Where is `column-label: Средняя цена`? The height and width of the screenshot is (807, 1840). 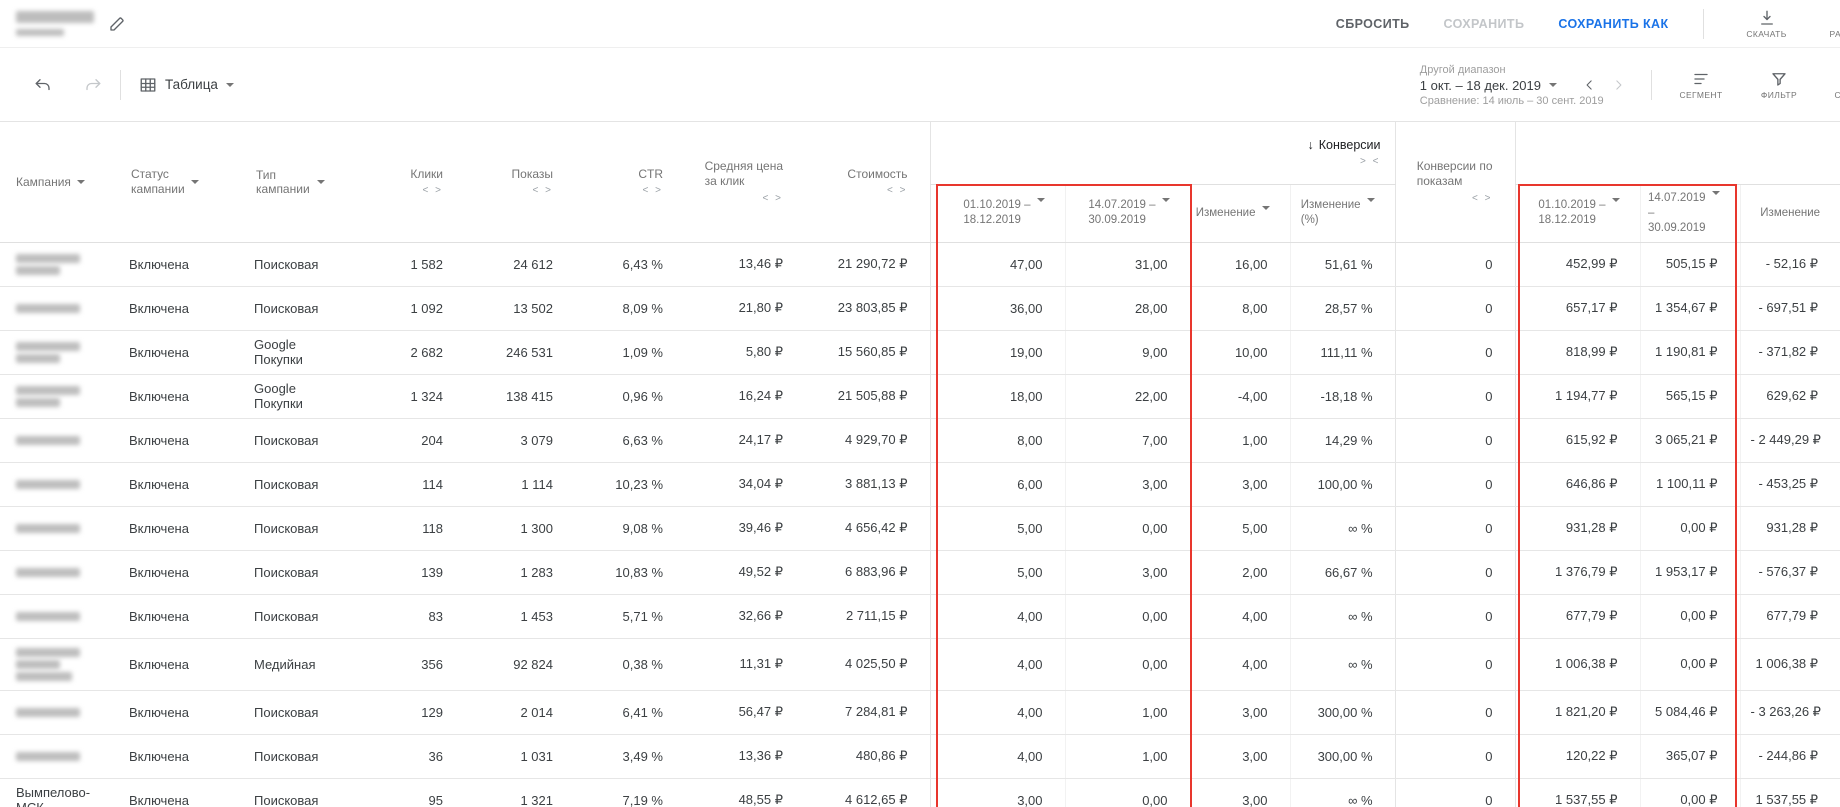 column-label: Средняя цена is located at coordinates (743, 166).